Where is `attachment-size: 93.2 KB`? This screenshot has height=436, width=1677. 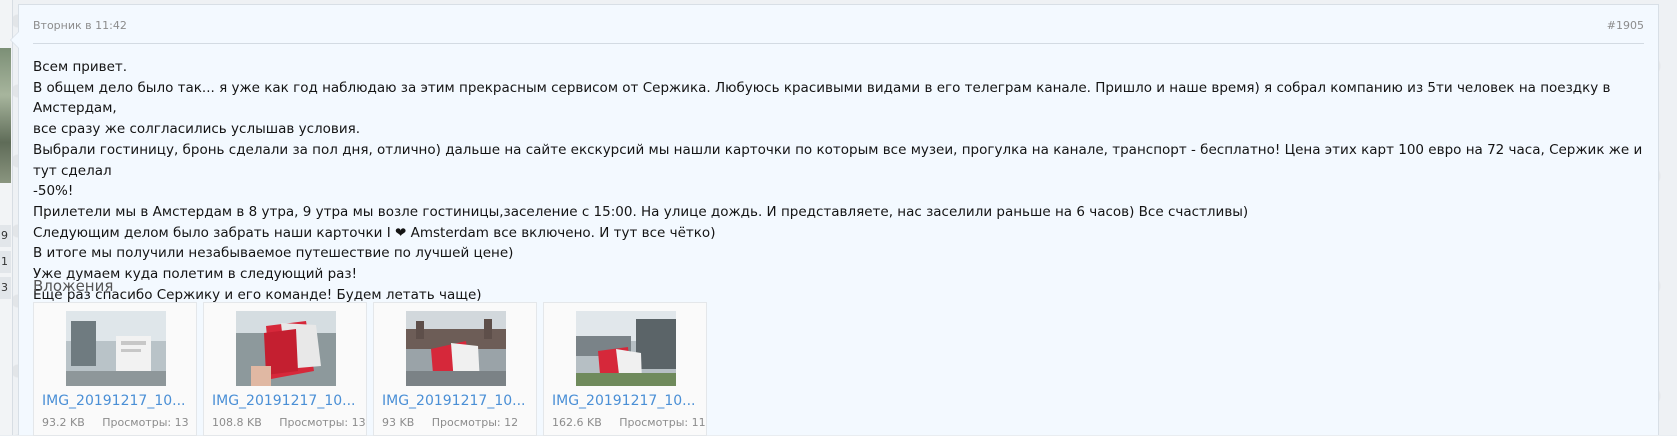 attachment-size: 93.2 KB is located at coordinates (63, 422).